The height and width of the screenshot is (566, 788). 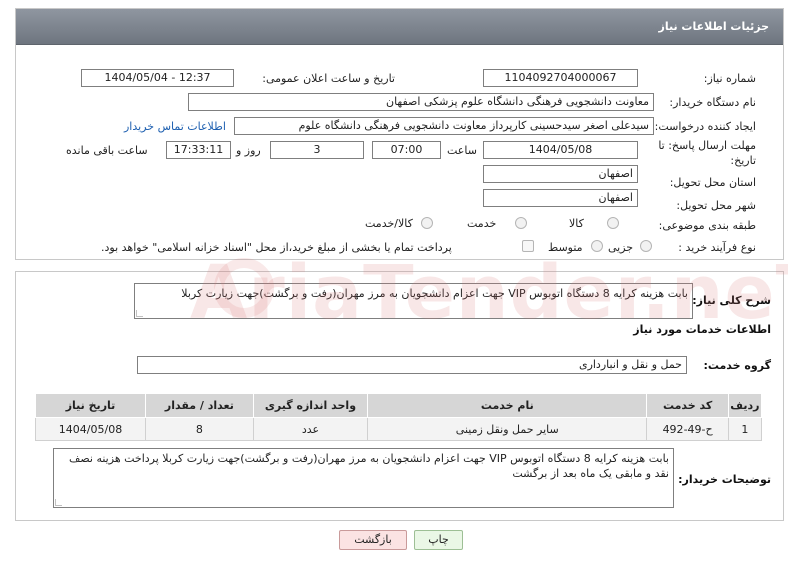 What do you see at coordinates (528, 246) in the screenshot?
I see `treasury-bond-checkbox` at bounding box center [528, 246].